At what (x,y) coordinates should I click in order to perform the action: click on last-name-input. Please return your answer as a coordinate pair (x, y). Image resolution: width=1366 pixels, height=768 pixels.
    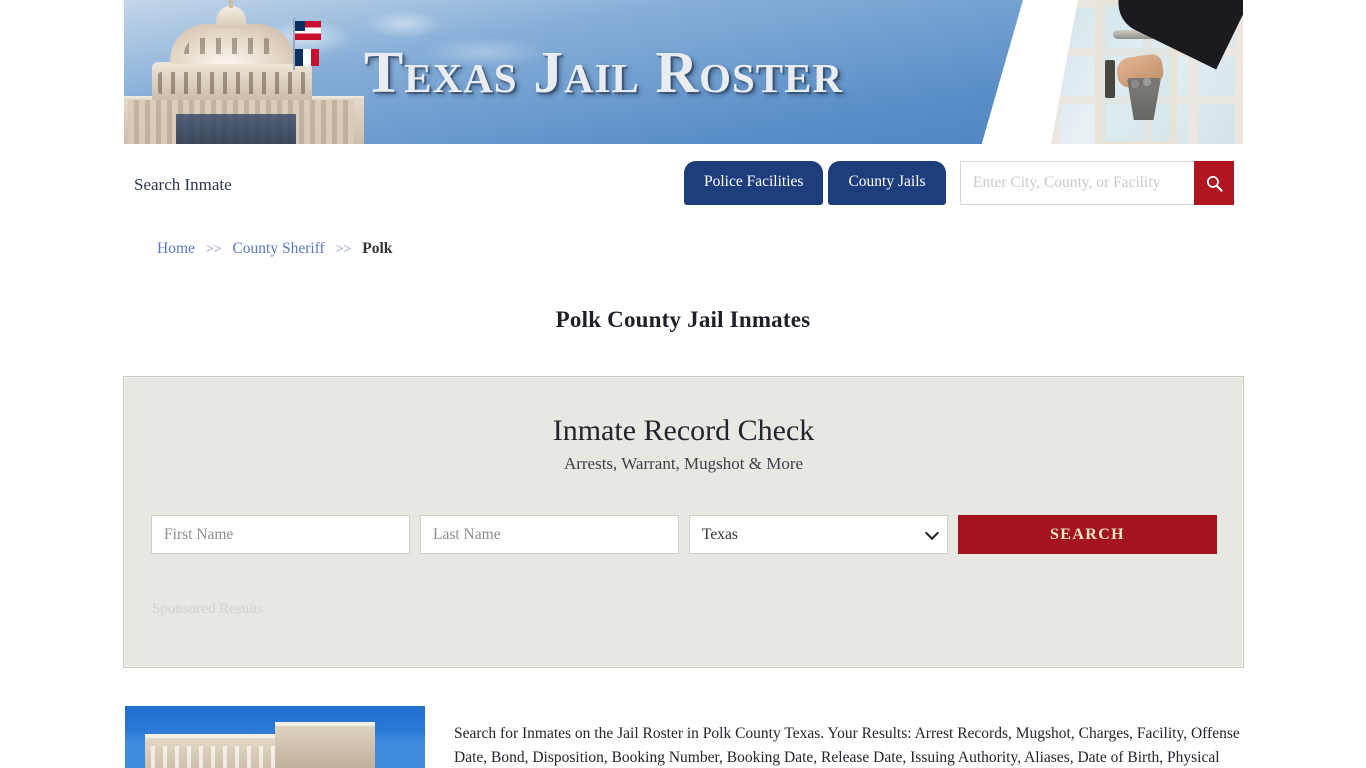
    Looking at the image, I should click on (549, 534).